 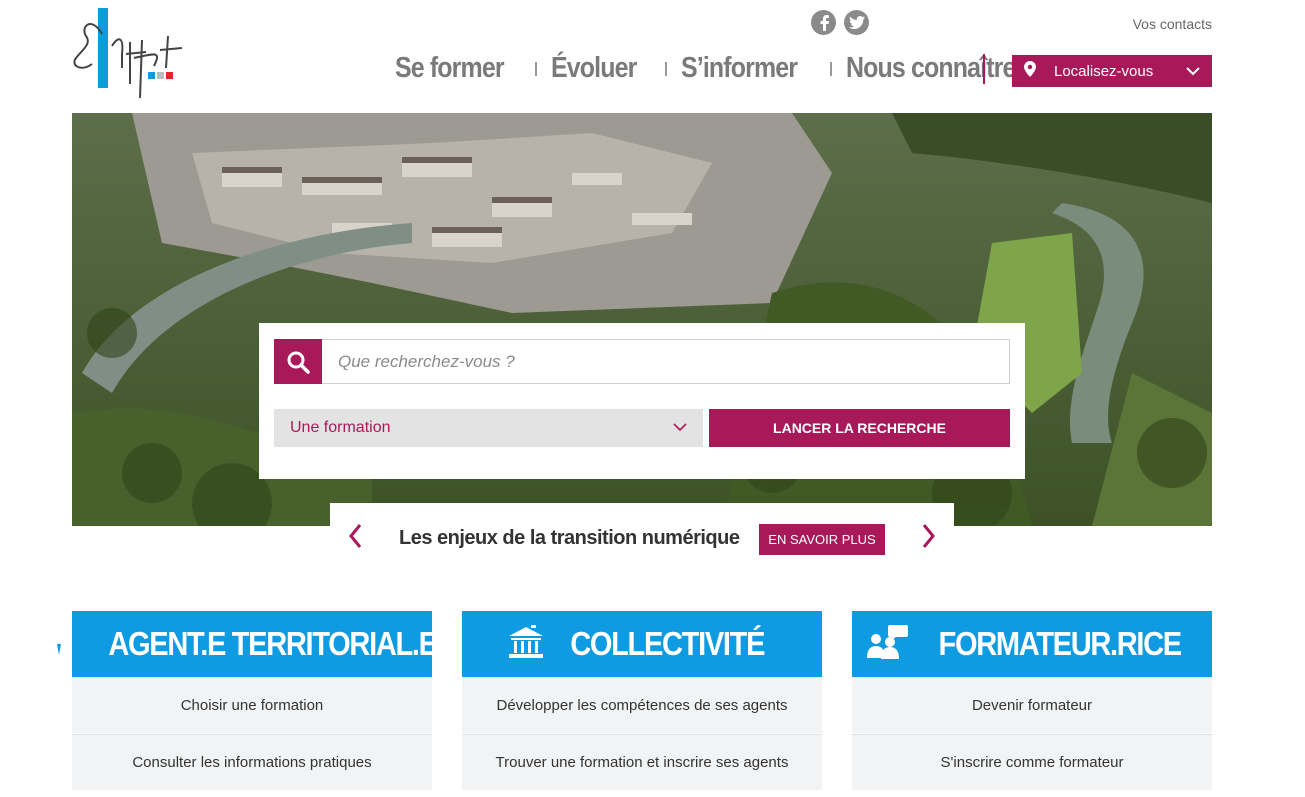 I want to click on learn-more-button: EN SAVOIR PLUS, so click(x=822, y=539).